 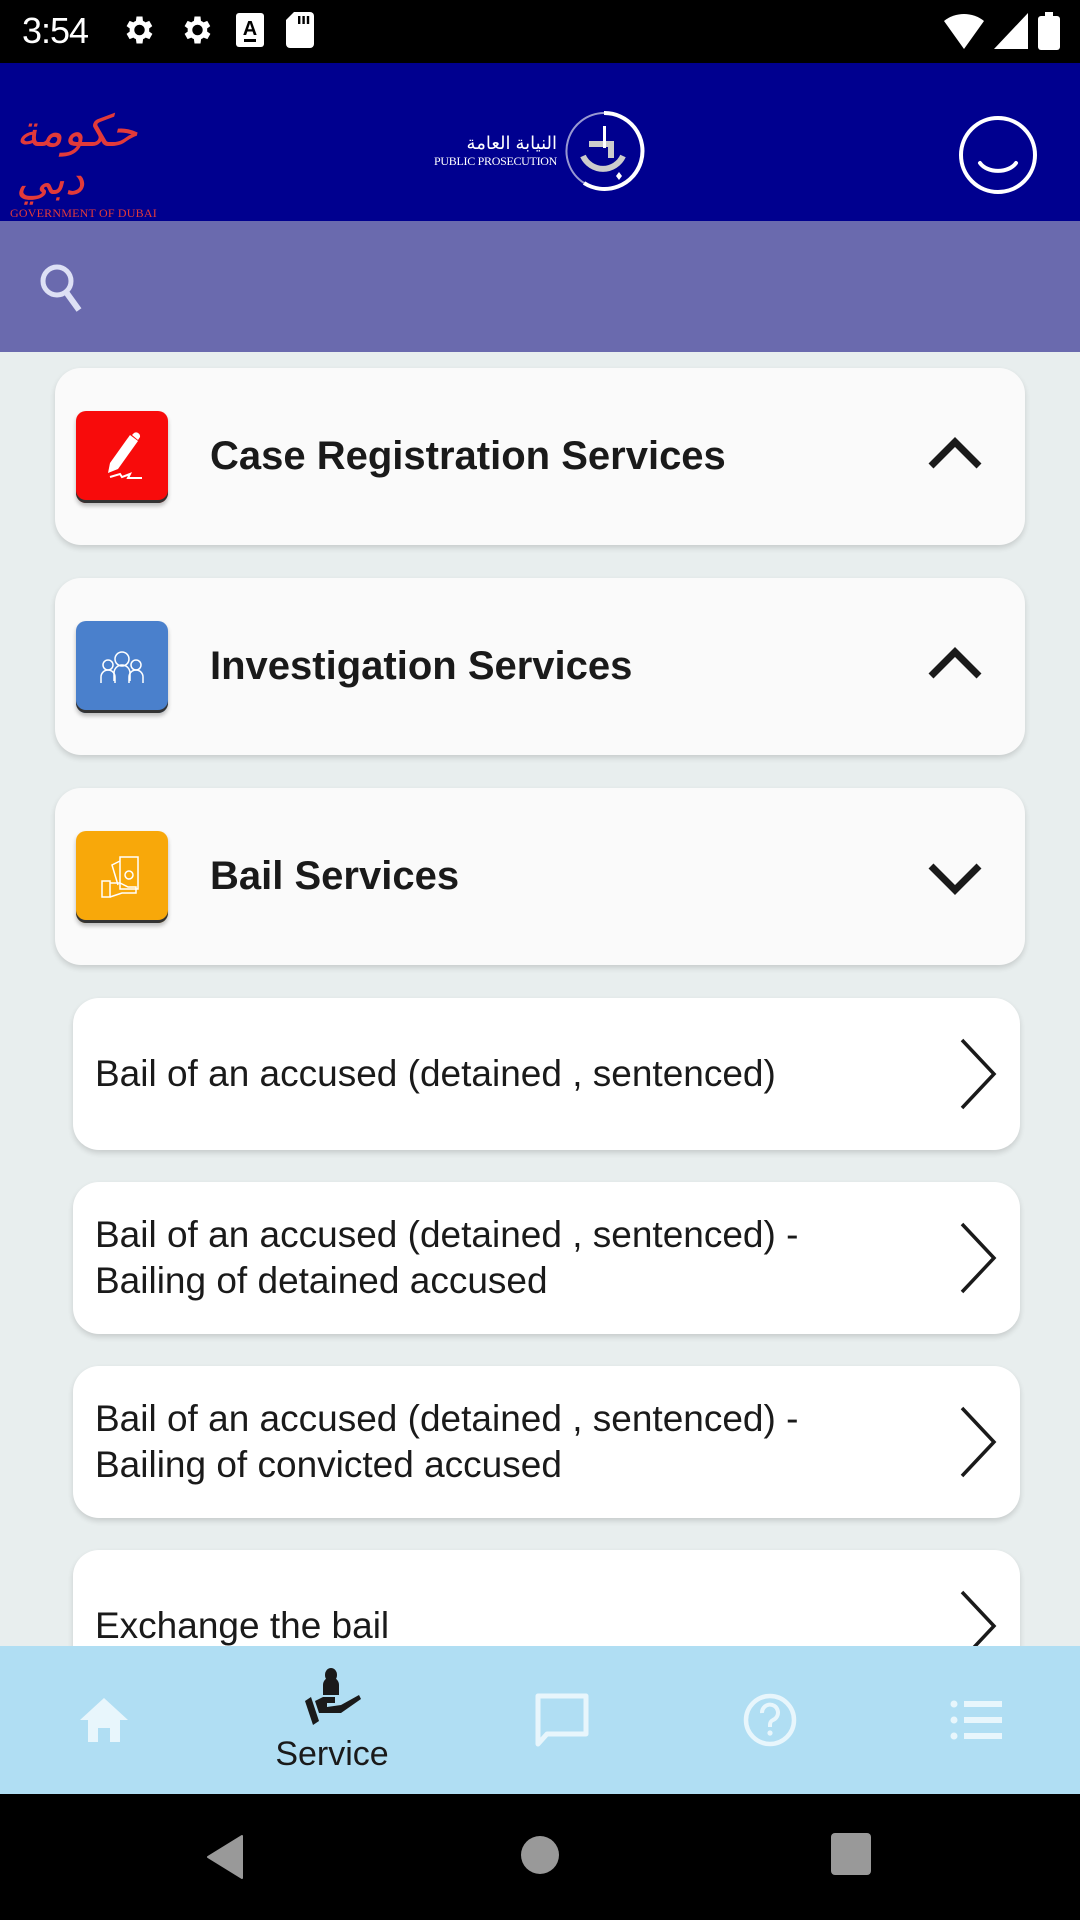 I want to click on government-of-dubai-logo: حكومة دبي GOVERNMENT OF DUBAI, so click(x=97, y=164).